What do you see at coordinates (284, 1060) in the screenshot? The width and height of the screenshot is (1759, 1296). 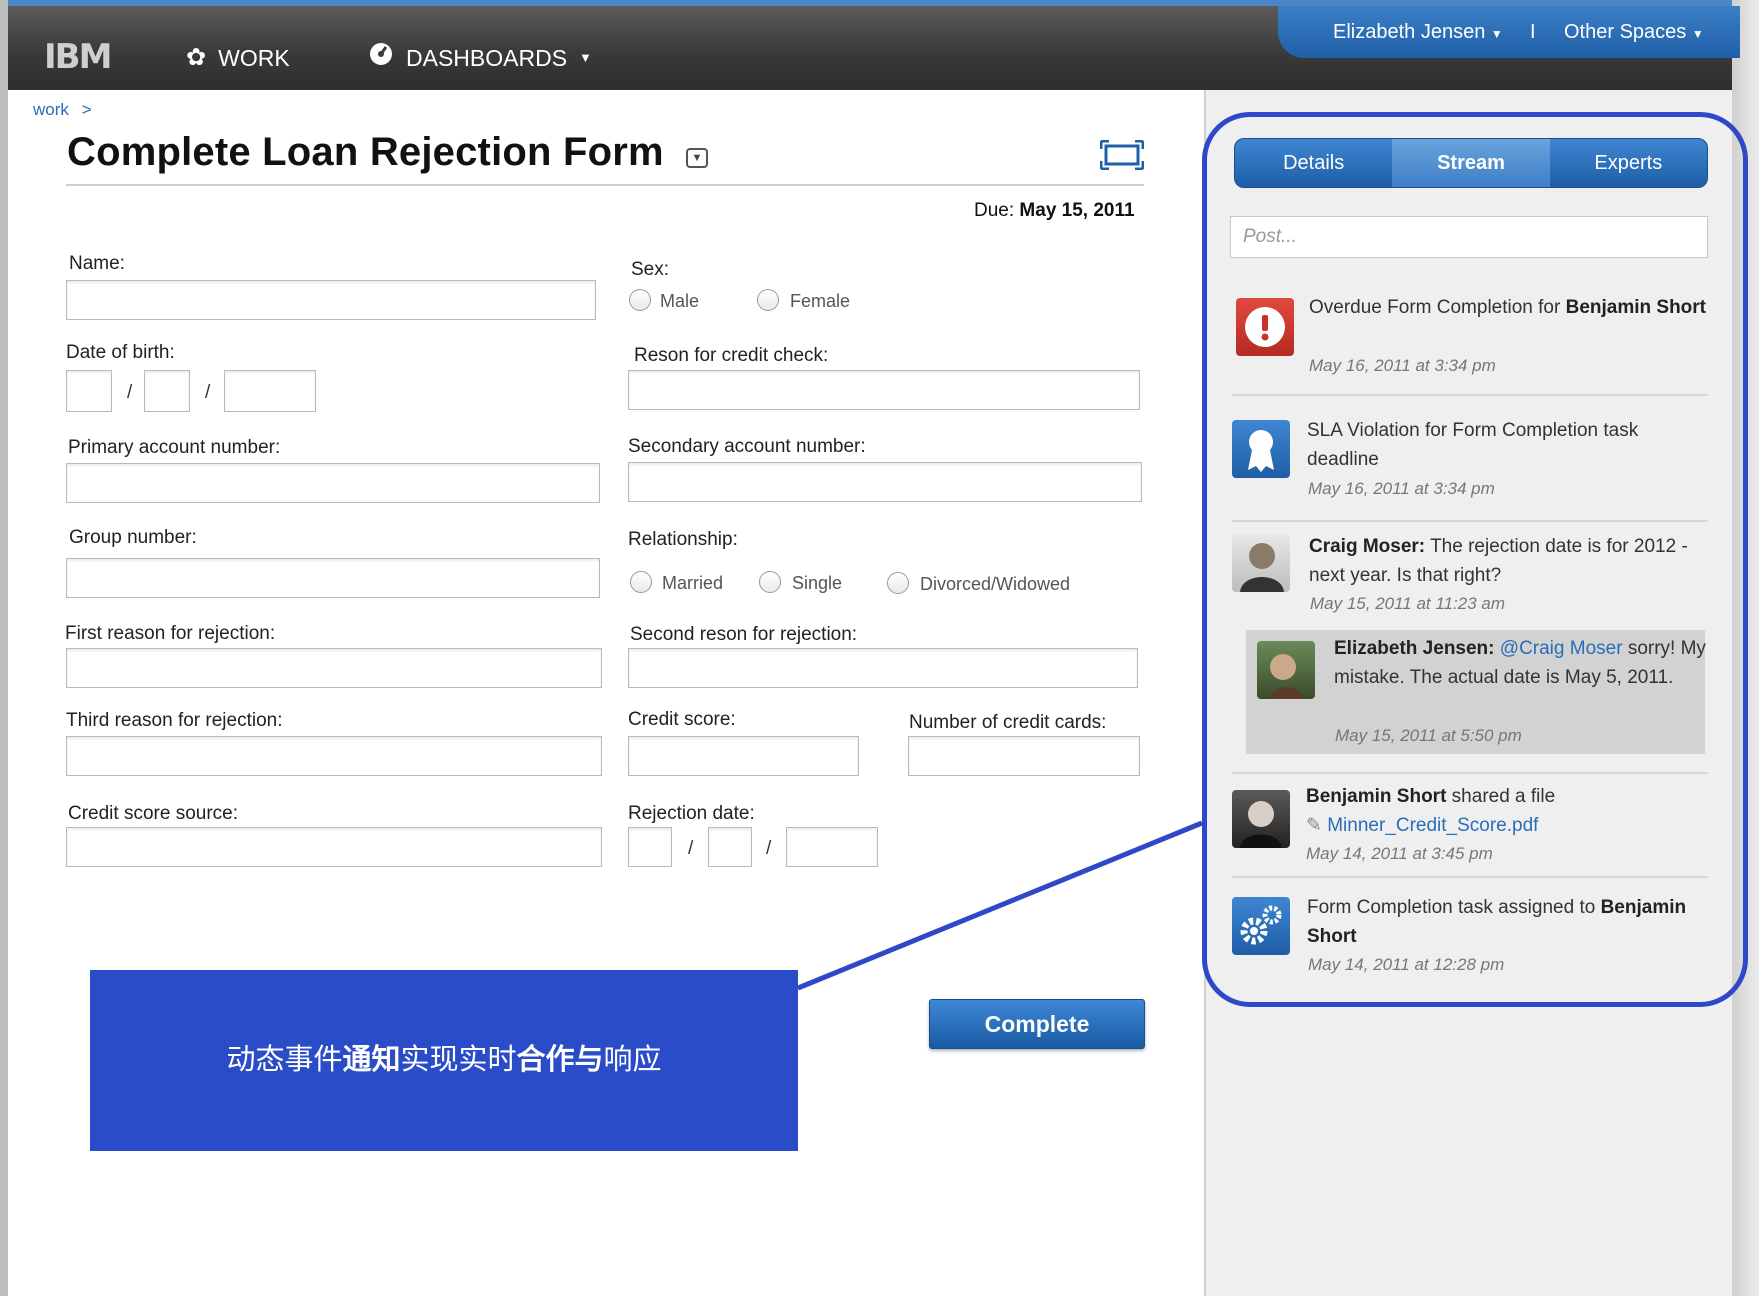 I see `callout-text-1: 动态事件` at bounding box center [284, 1060].